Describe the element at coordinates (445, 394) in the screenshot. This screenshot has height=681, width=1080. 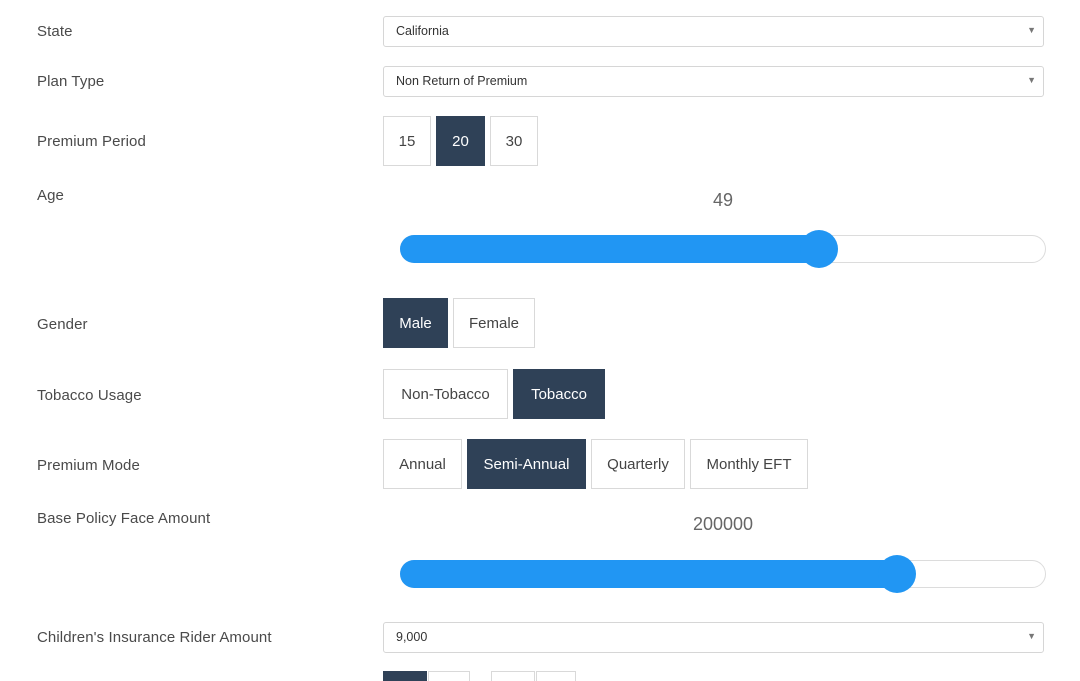
I see `tobacco-non-button: Non-Tobacco` at that location.